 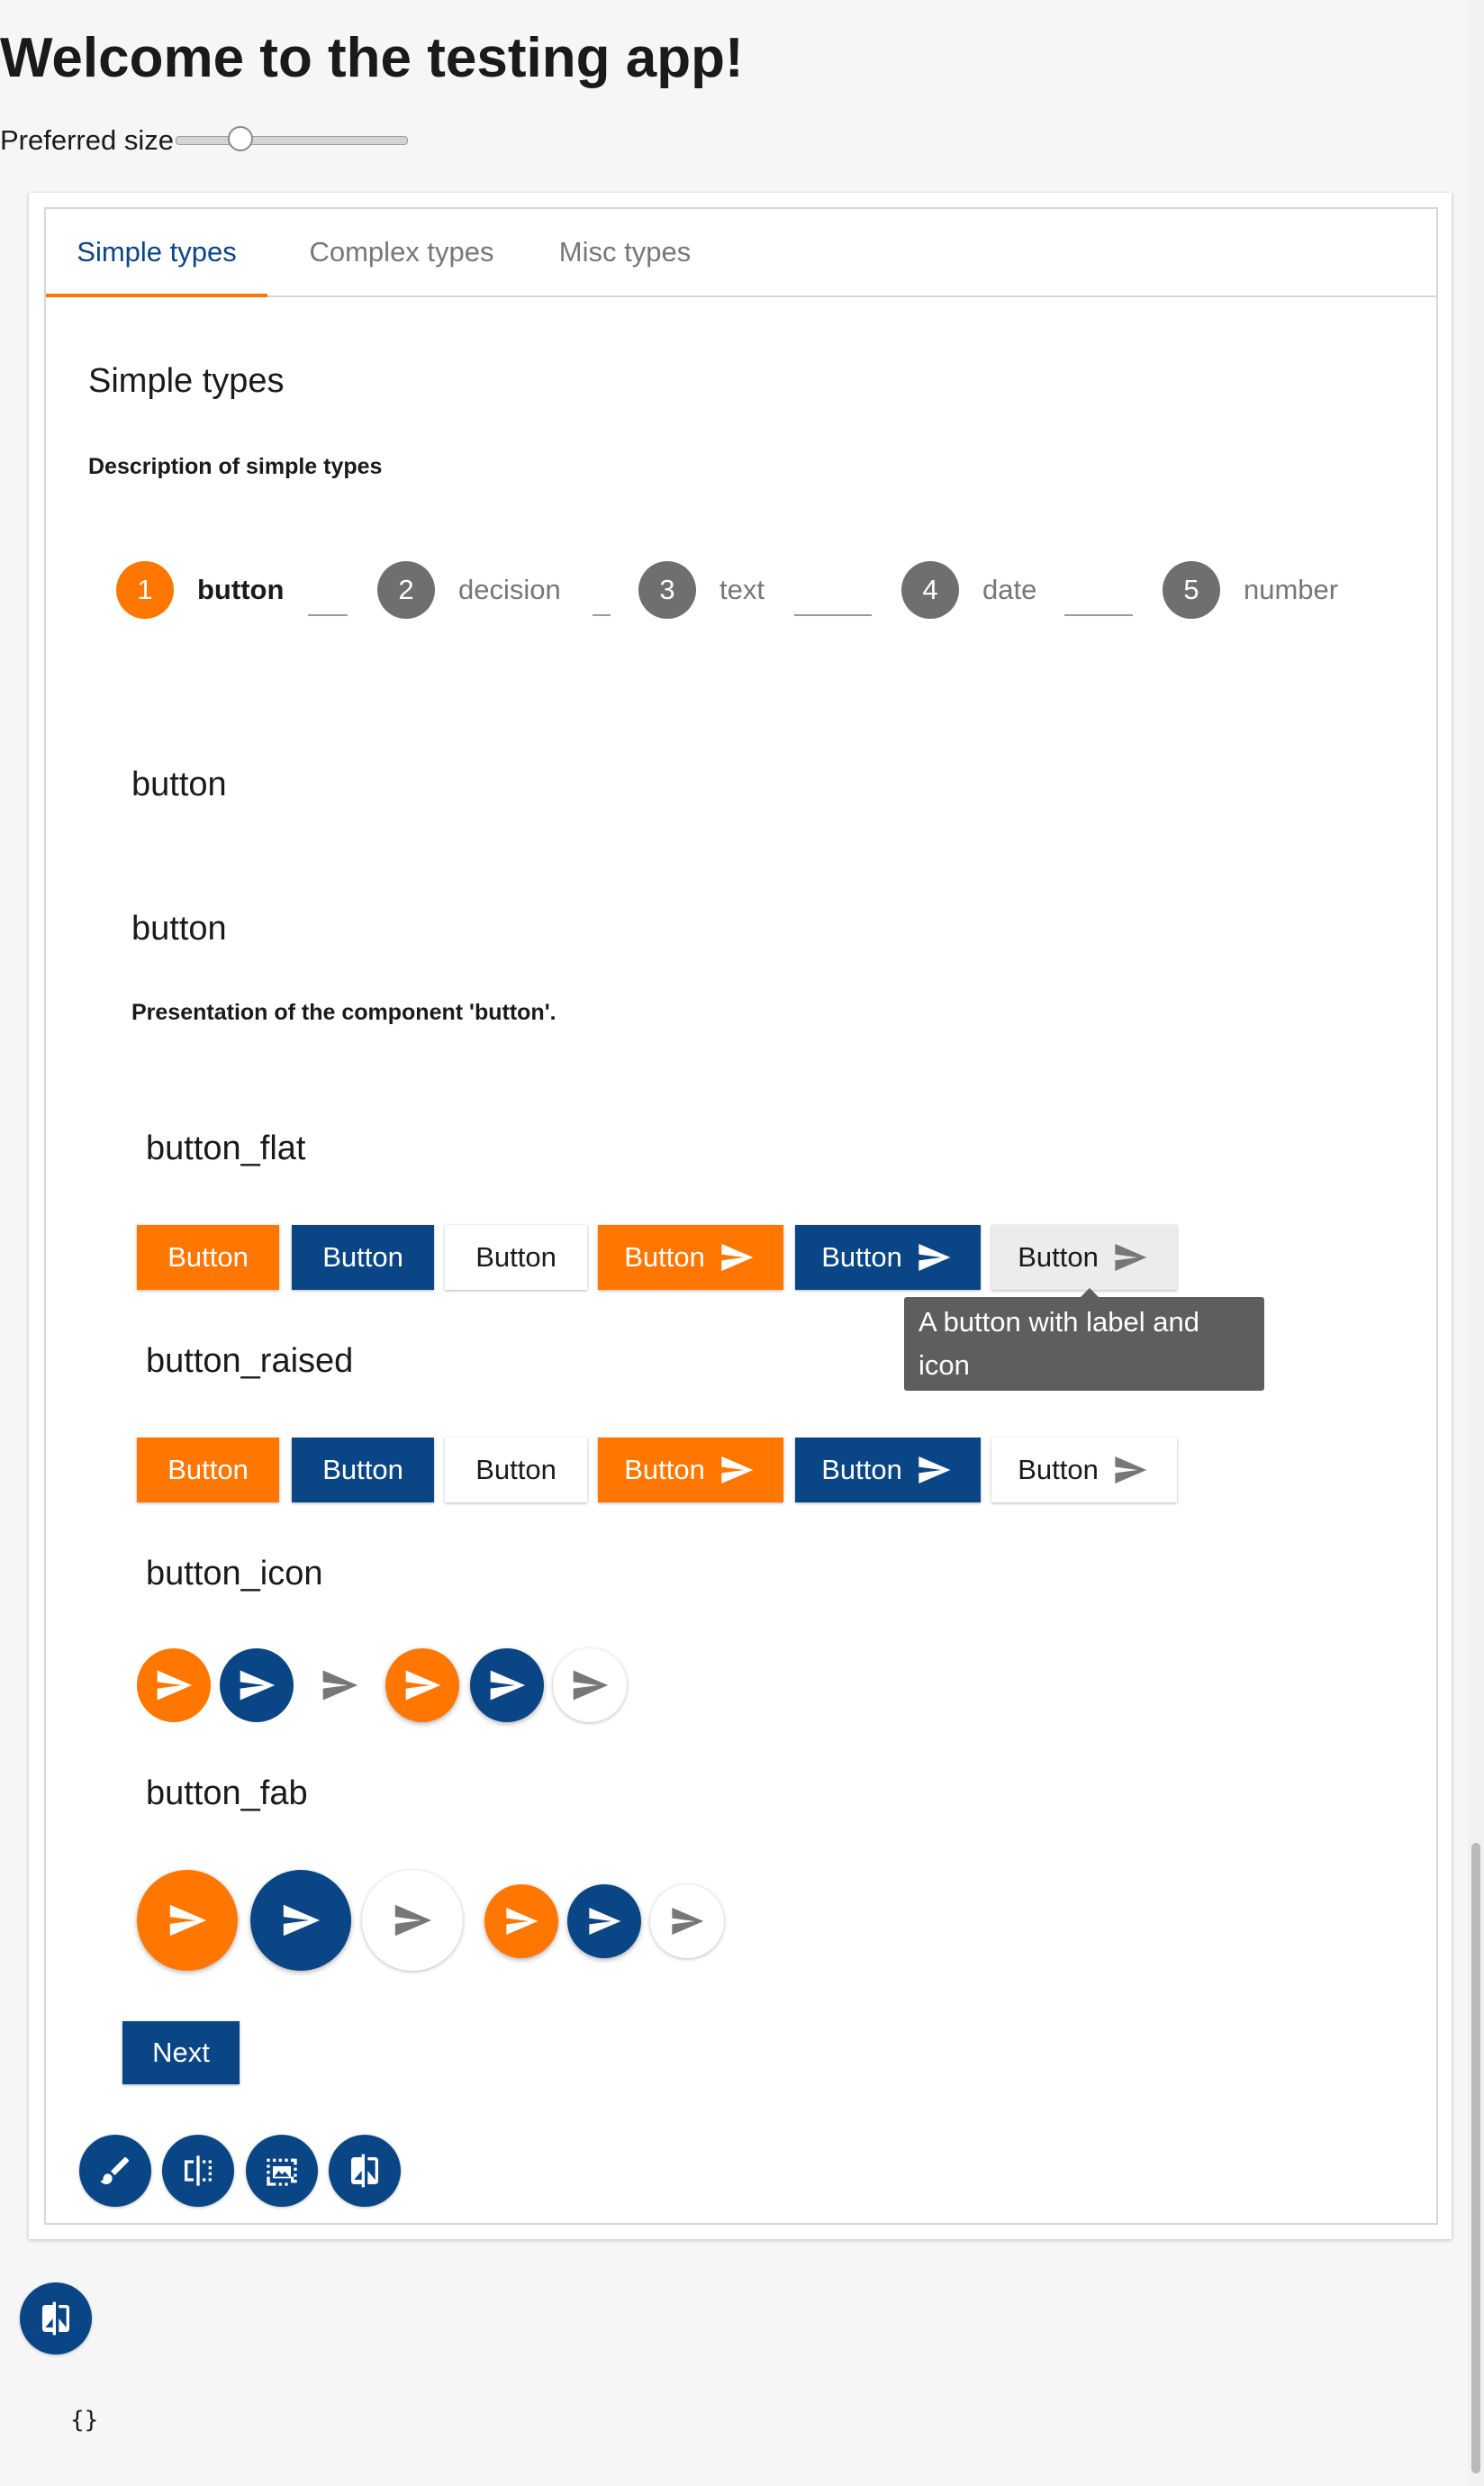 I want to click on compare-button, so click(x=365, y=2171).